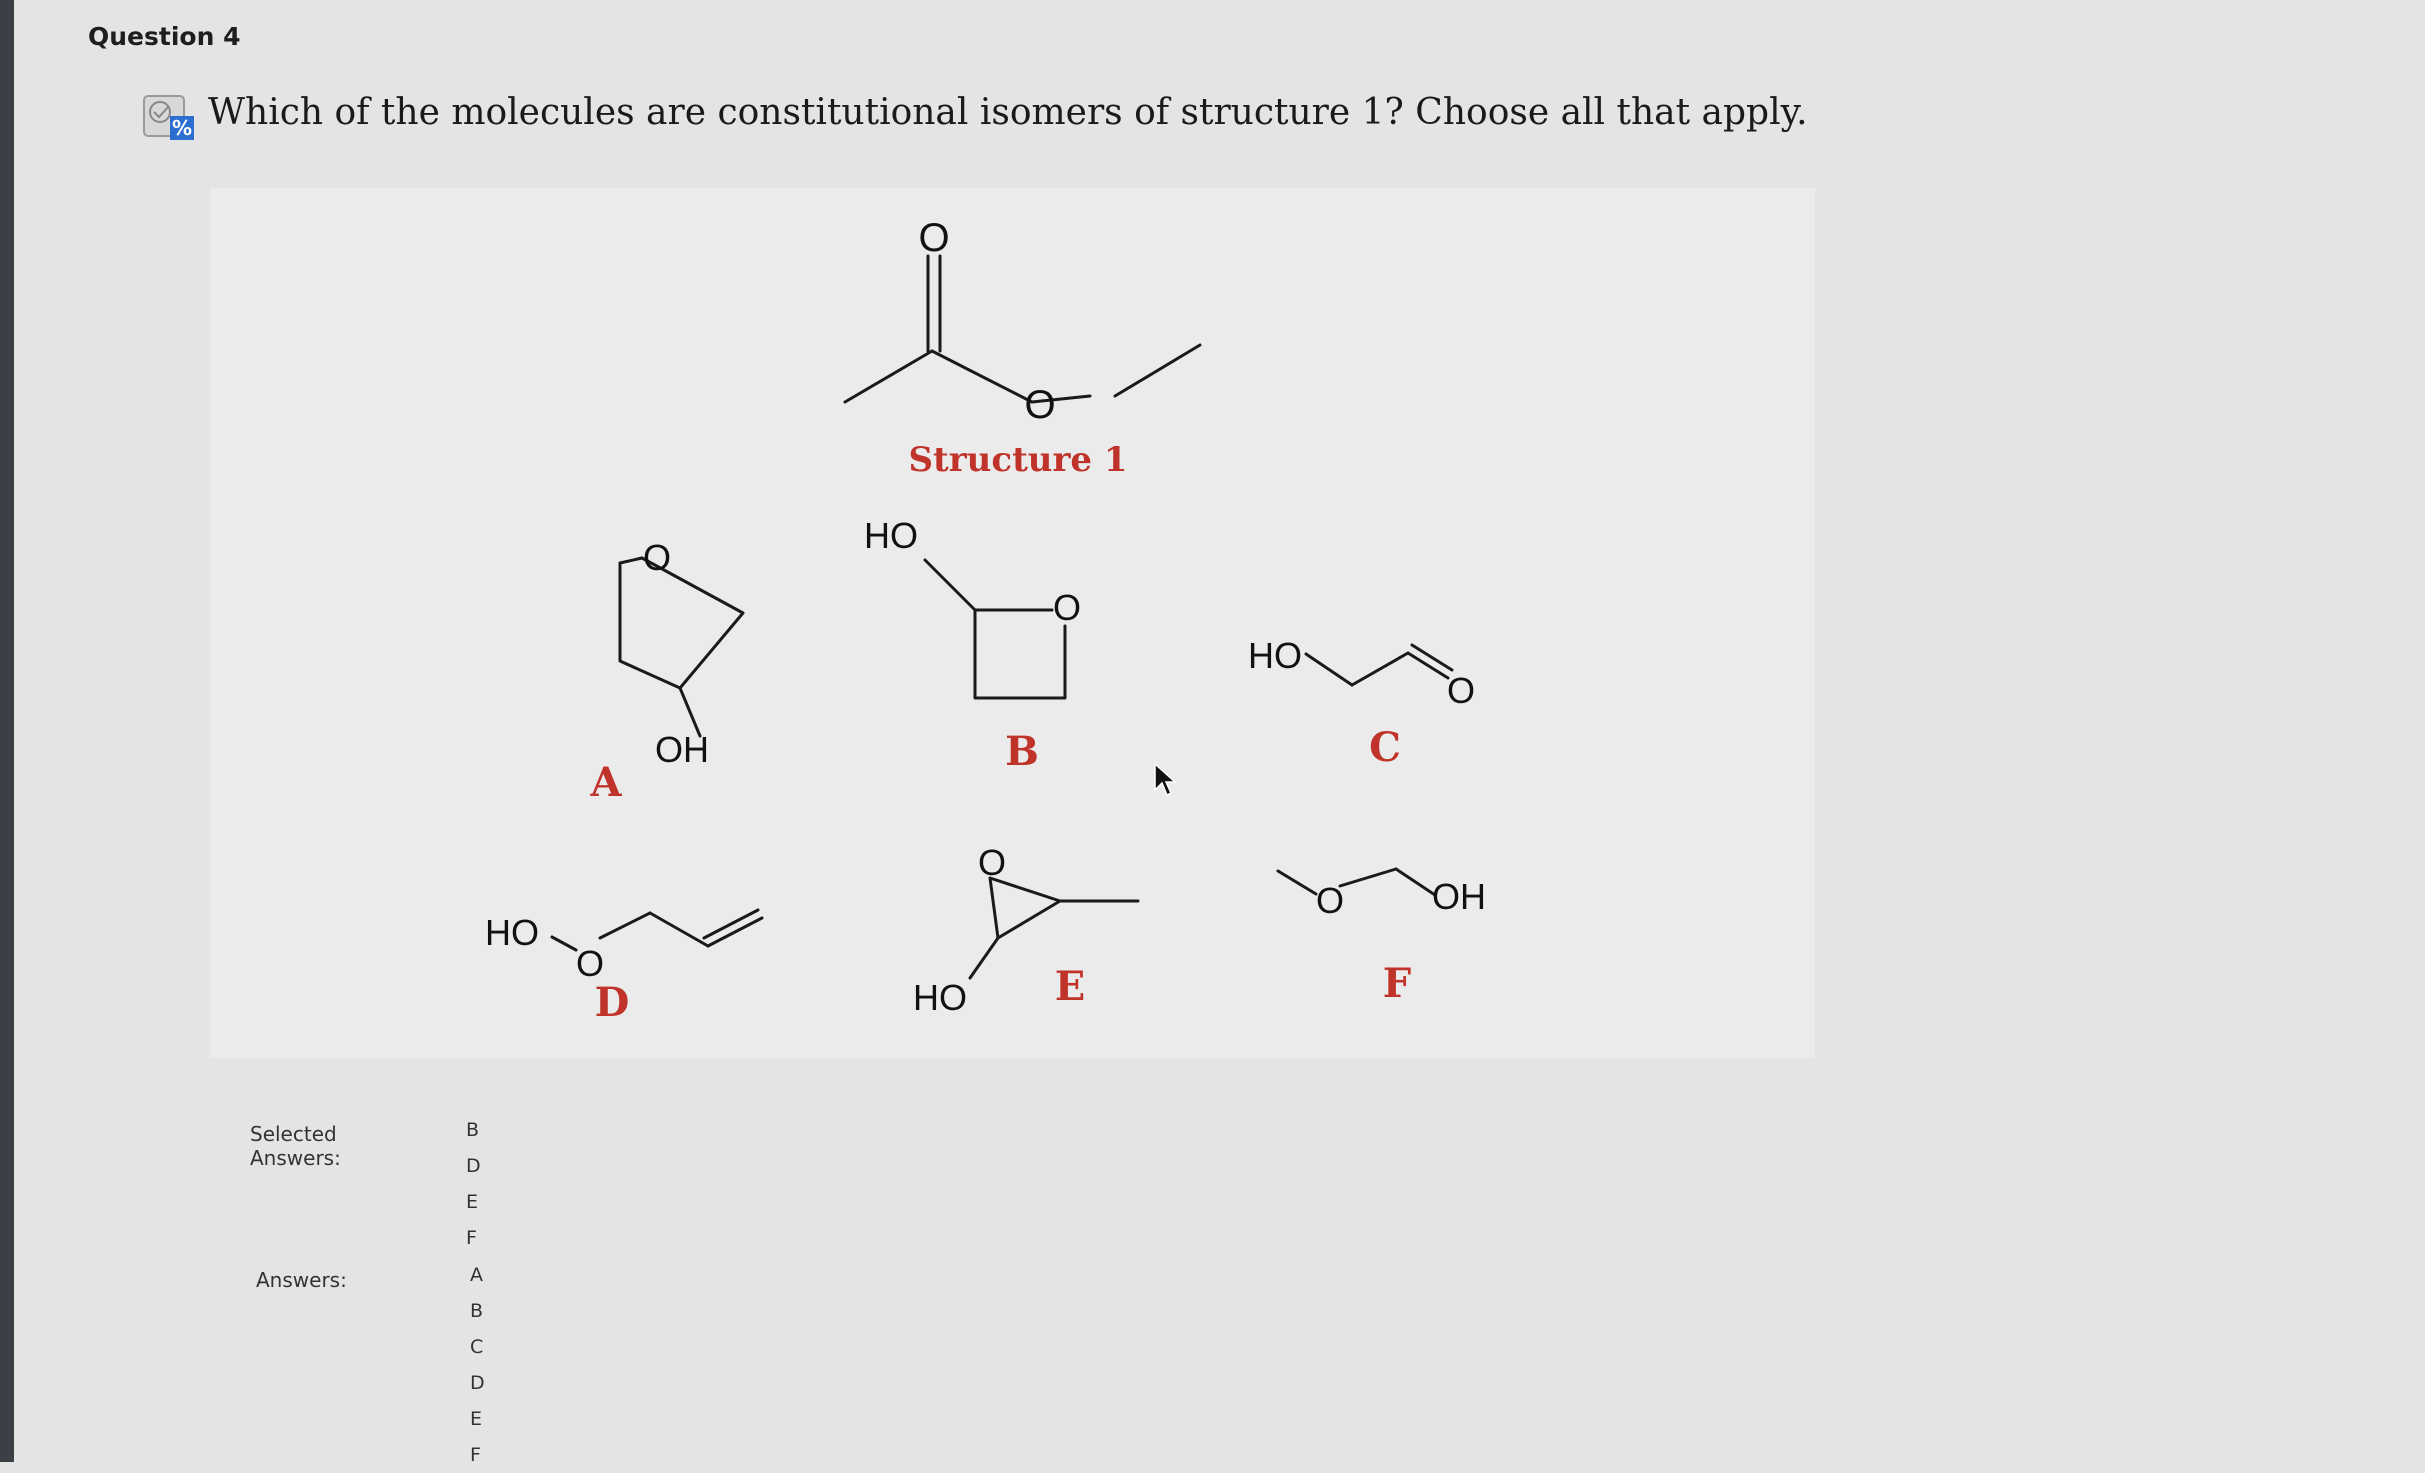 The height and width of the screenshot is (1473, 2425). Describe the element at coordinates (1361, 703) in the screenshot. I see `molecule-c: HO O C` at that location.